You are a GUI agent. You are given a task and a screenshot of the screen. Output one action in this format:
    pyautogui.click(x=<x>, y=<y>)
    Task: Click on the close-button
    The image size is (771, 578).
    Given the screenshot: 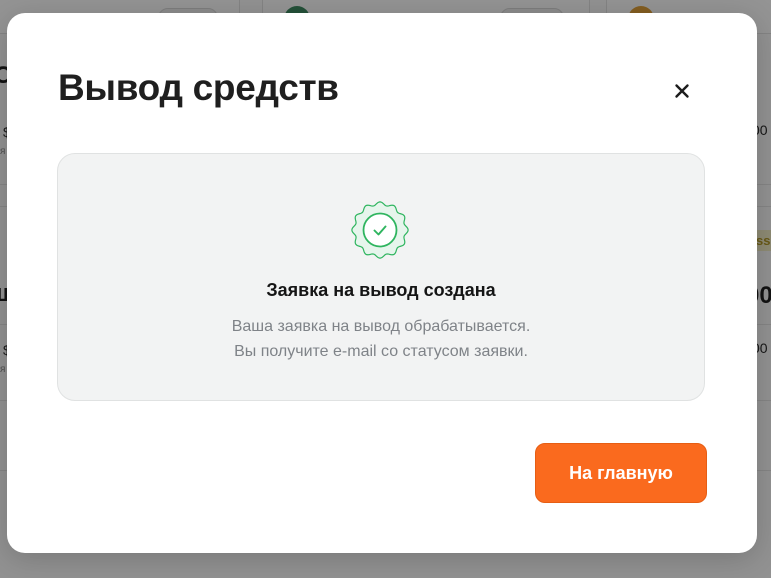 What is the action you would take?
    pyautogui.click(x=682, y=91)
    